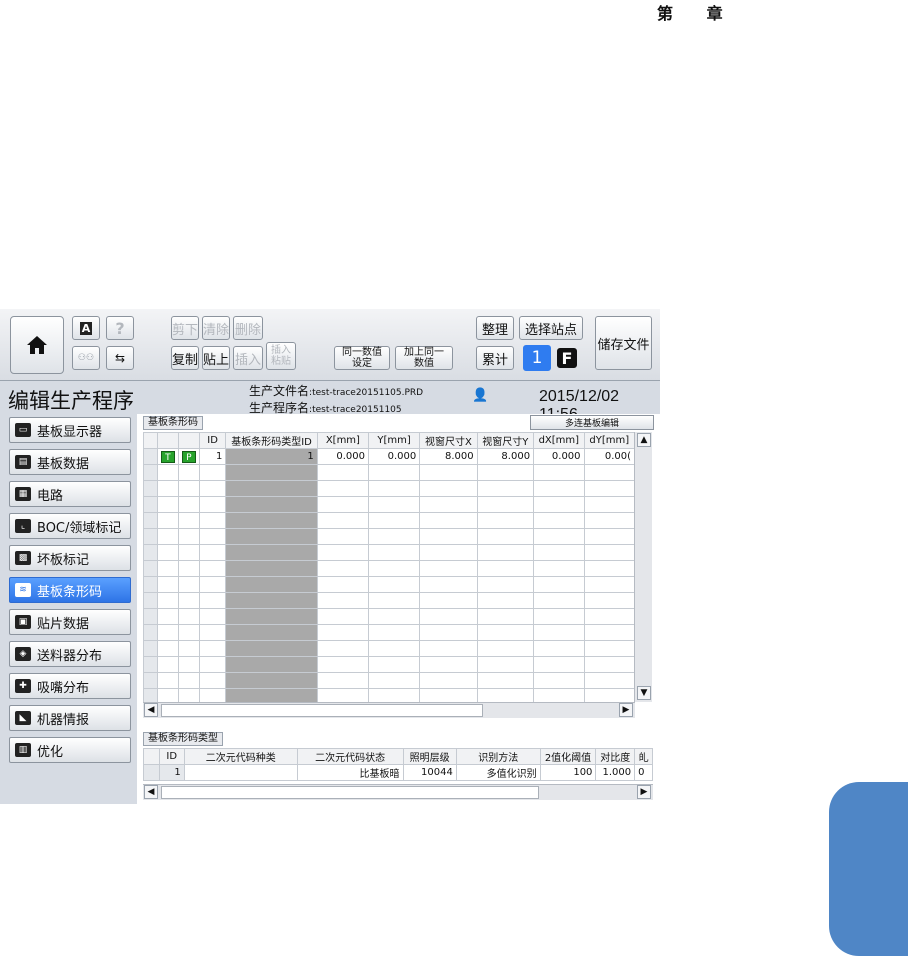 Image resolution: width=908 pixels, height=956 pixels. I want to click on column-header: 癿, so click(643, 756).